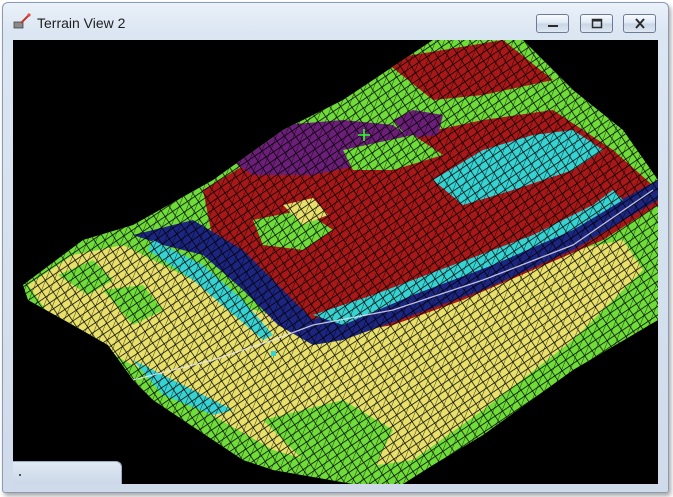 This screenshot has width=673, height=497. I want to click on minimize-icon, so click(552, 25).